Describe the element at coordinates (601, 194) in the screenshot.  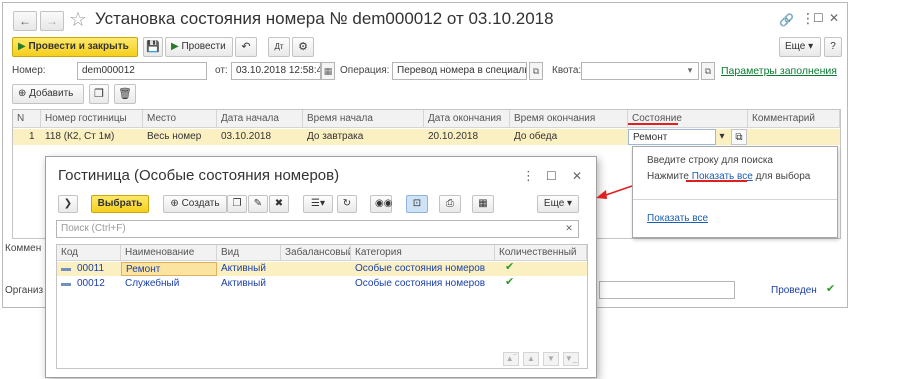
I see `arrow-head-annotation` at that location.